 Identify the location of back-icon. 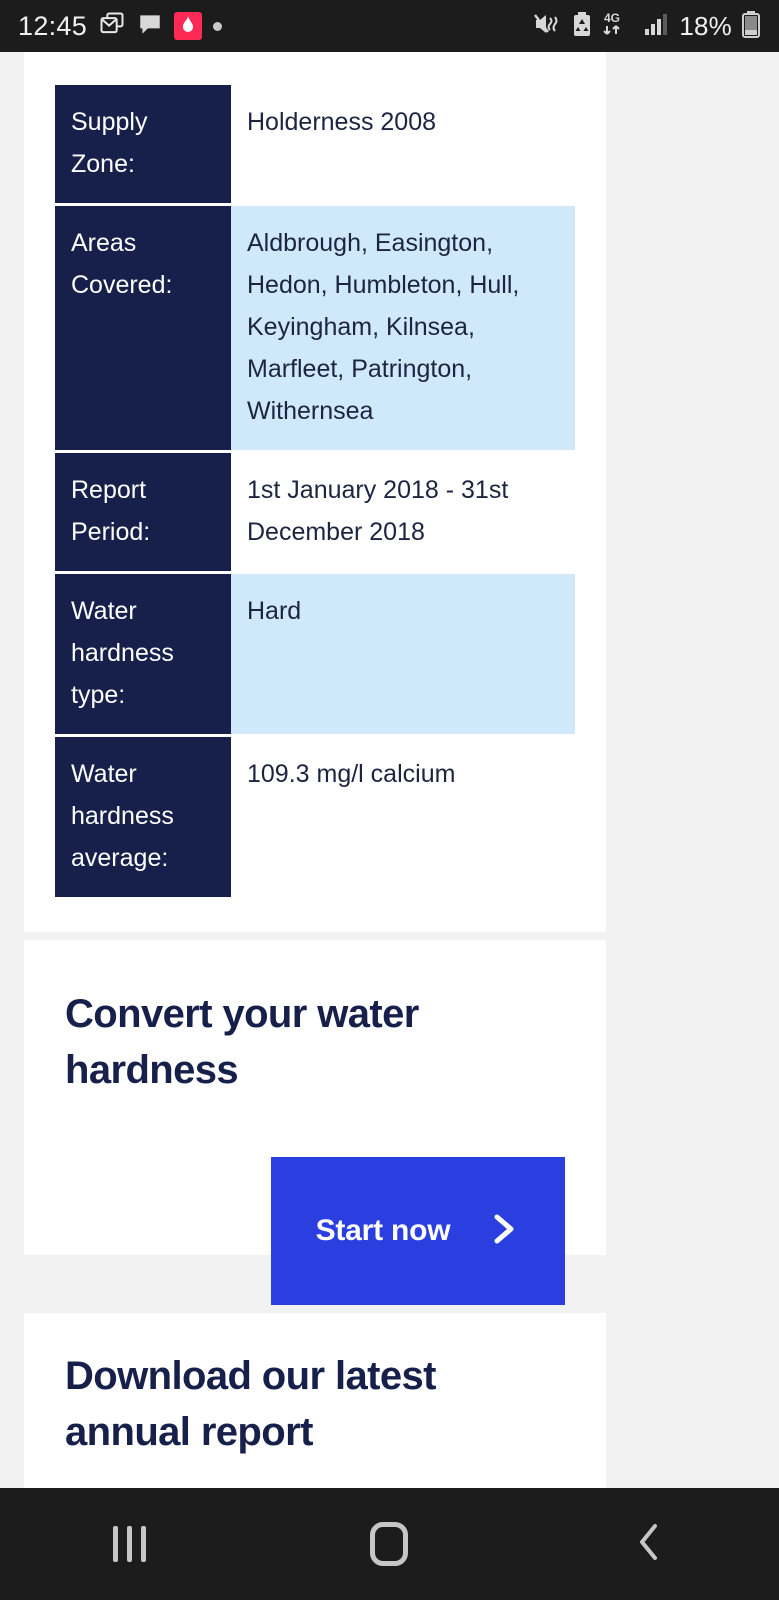
(649, 1544).